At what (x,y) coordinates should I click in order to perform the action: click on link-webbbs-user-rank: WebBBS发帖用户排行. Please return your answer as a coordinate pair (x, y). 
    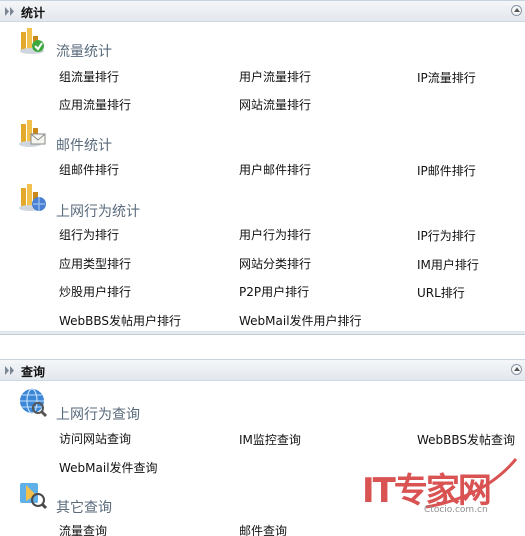
    Looking at the image, I should click on (120, 320).